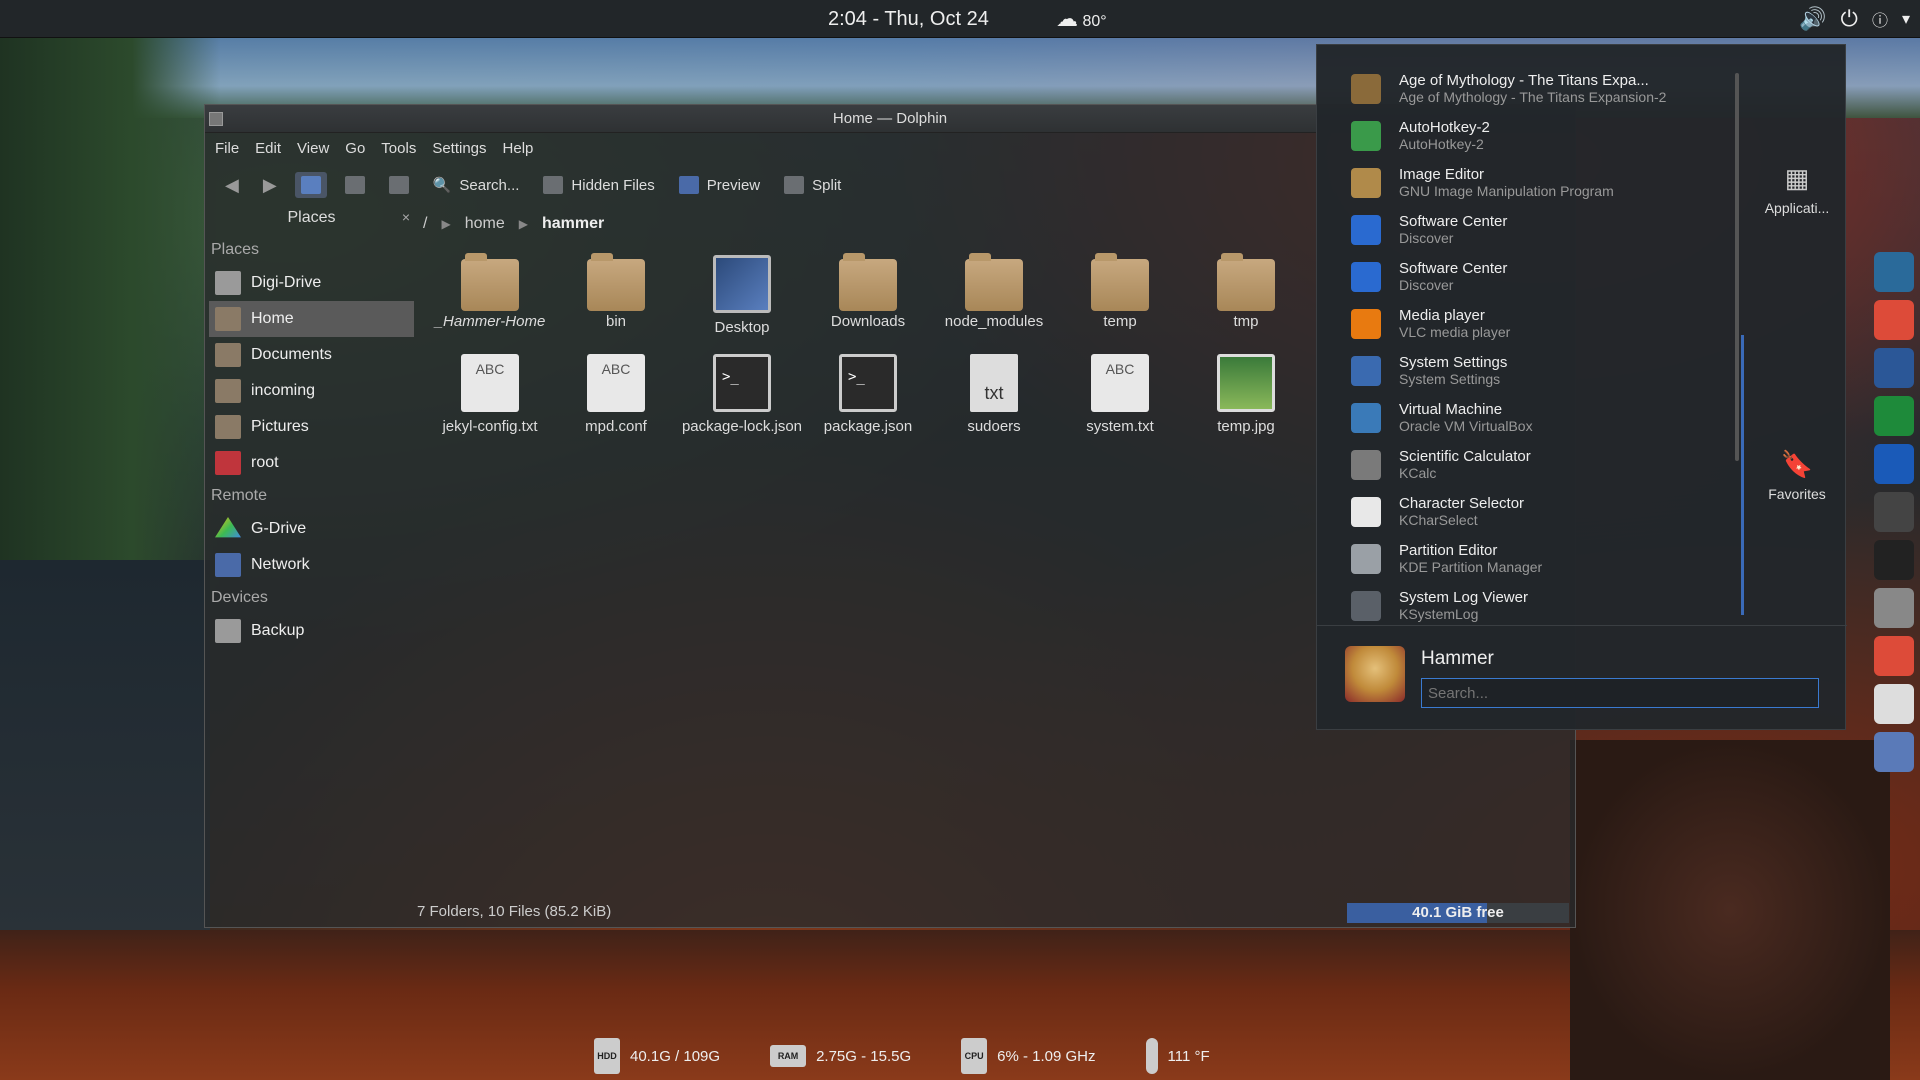 Image resolution: width=1920 pixels, height=1080 pixels. Describe the element at coordinates (1812, 19) in the screenshot. I see `speaker-icon: 🔊` at that location.